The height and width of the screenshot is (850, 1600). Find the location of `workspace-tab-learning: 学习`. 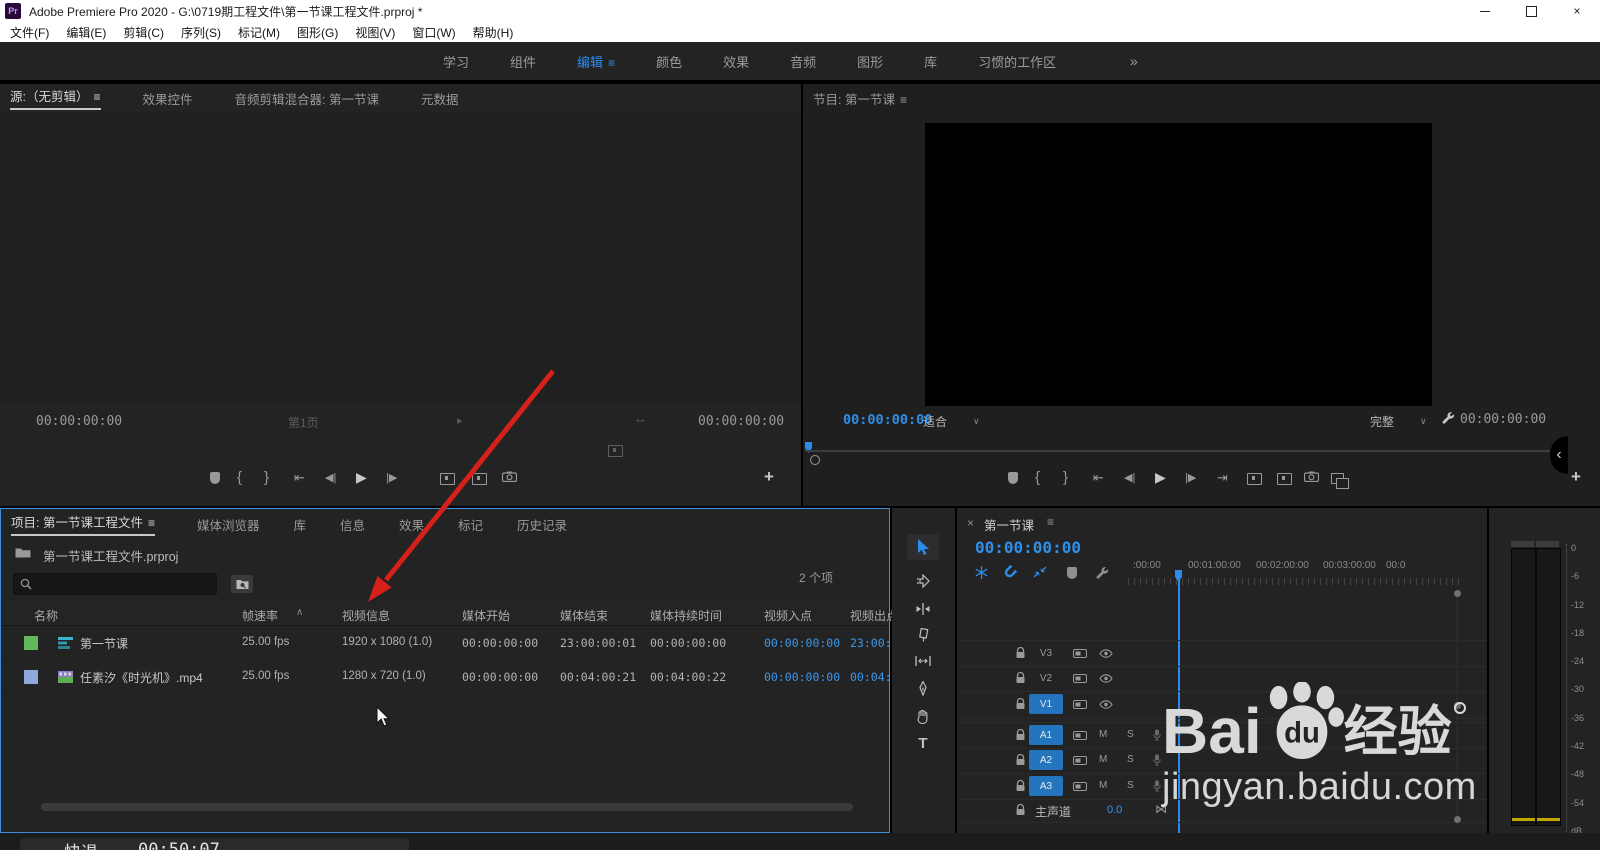

workspace-tab-learning: 学习 is located at coordinates (456, 61).